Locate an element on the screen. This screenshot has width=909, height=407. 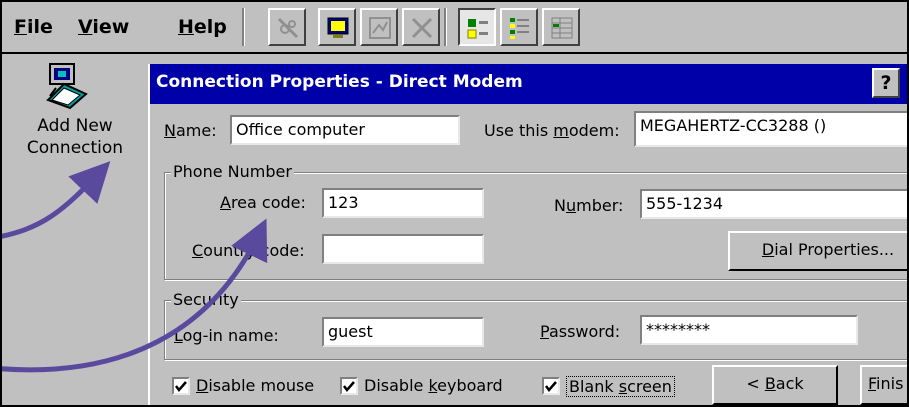
delete-icon is located at coordinates (422, 28).